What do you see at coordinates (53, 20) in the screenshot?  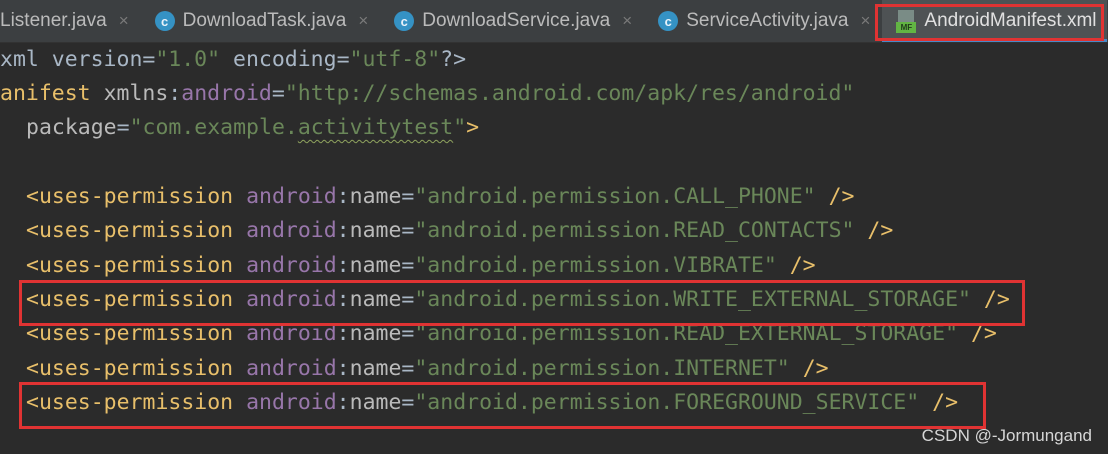 I see `tab-label: Listener.java` at bounding box center [53, 20].